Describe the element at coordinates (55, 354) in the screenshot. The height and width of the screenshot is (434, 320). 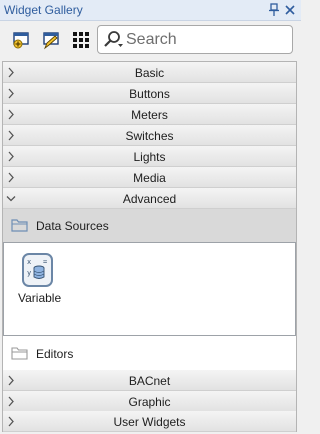
I see `subgroup-label: Editors` at that location.